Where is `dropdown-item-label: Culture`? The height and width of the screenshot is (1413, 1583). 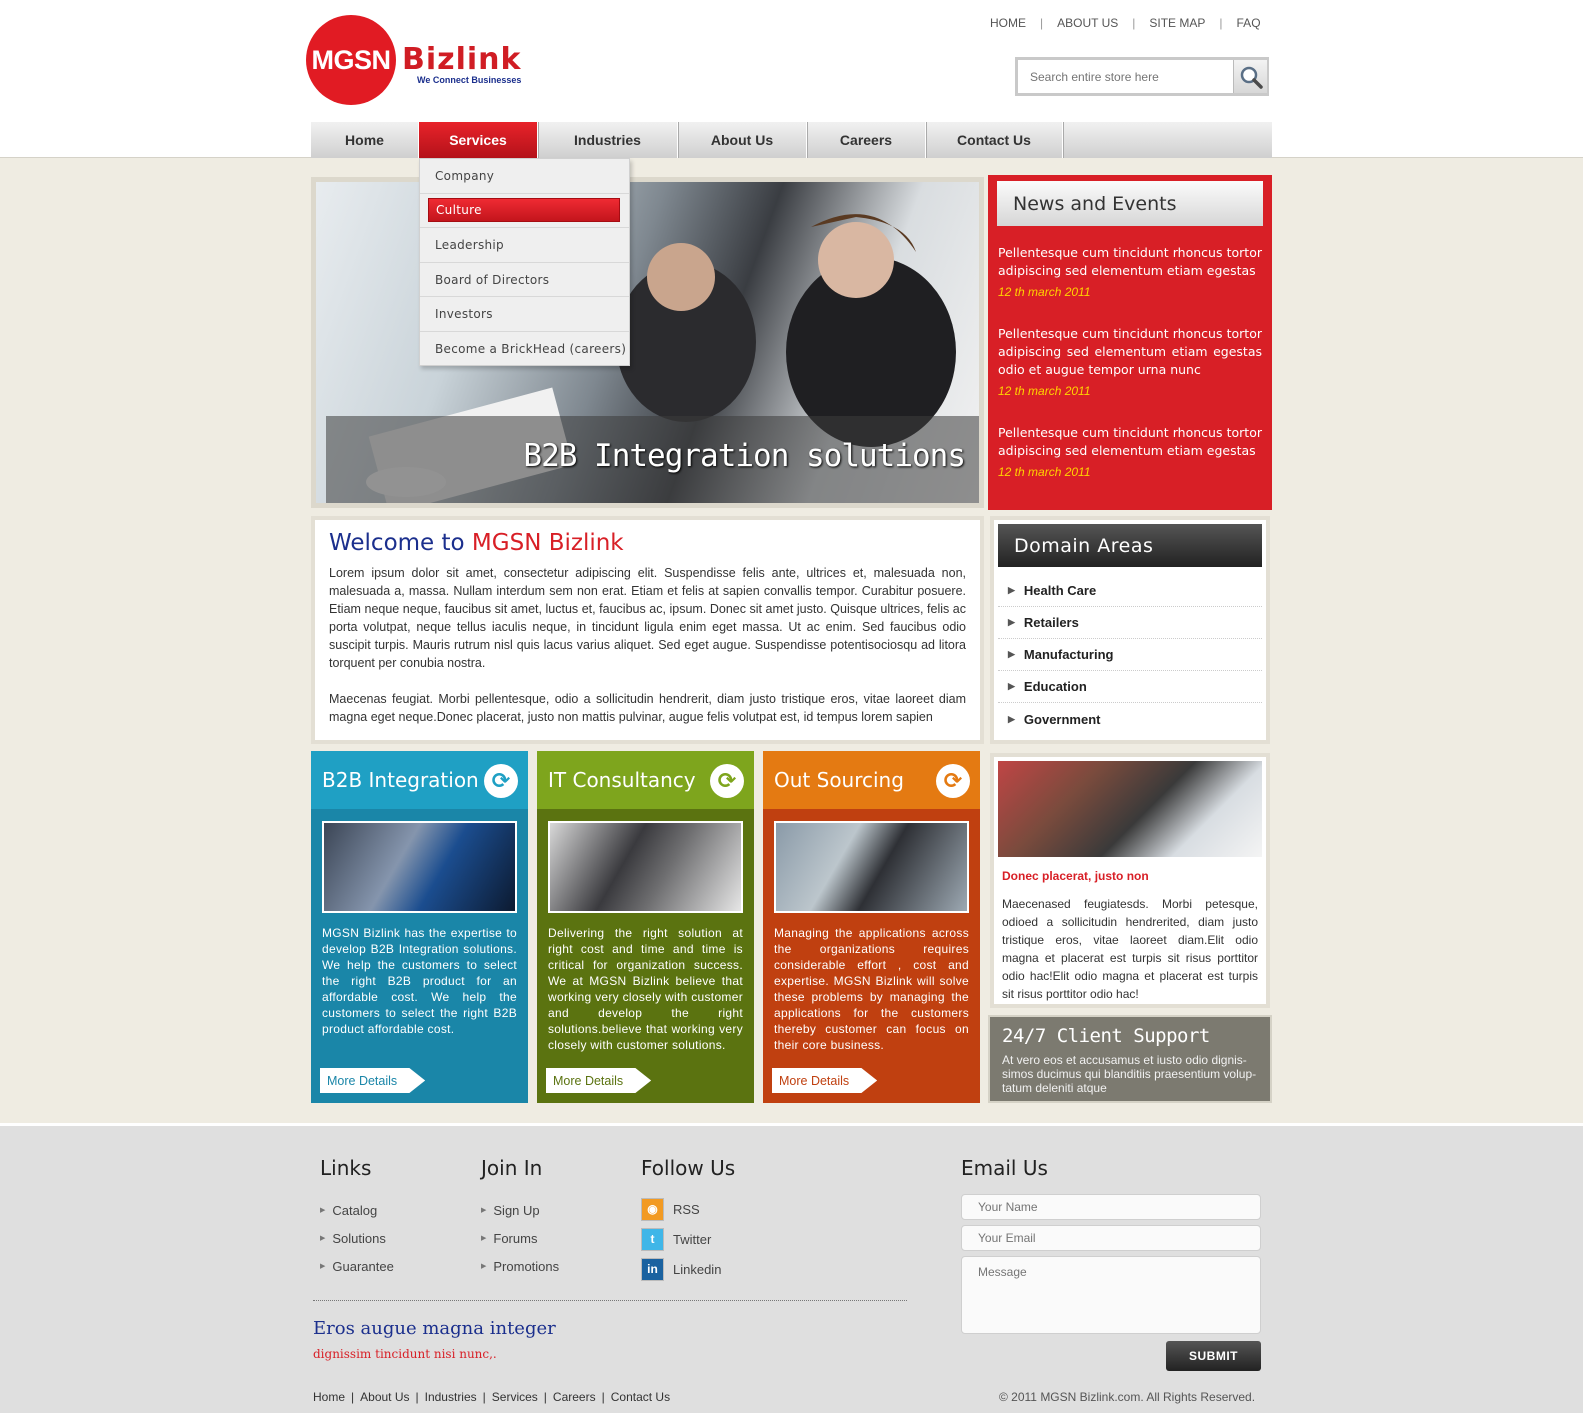
dropdown-item-label: Culture is located at coordinates (524, 210).